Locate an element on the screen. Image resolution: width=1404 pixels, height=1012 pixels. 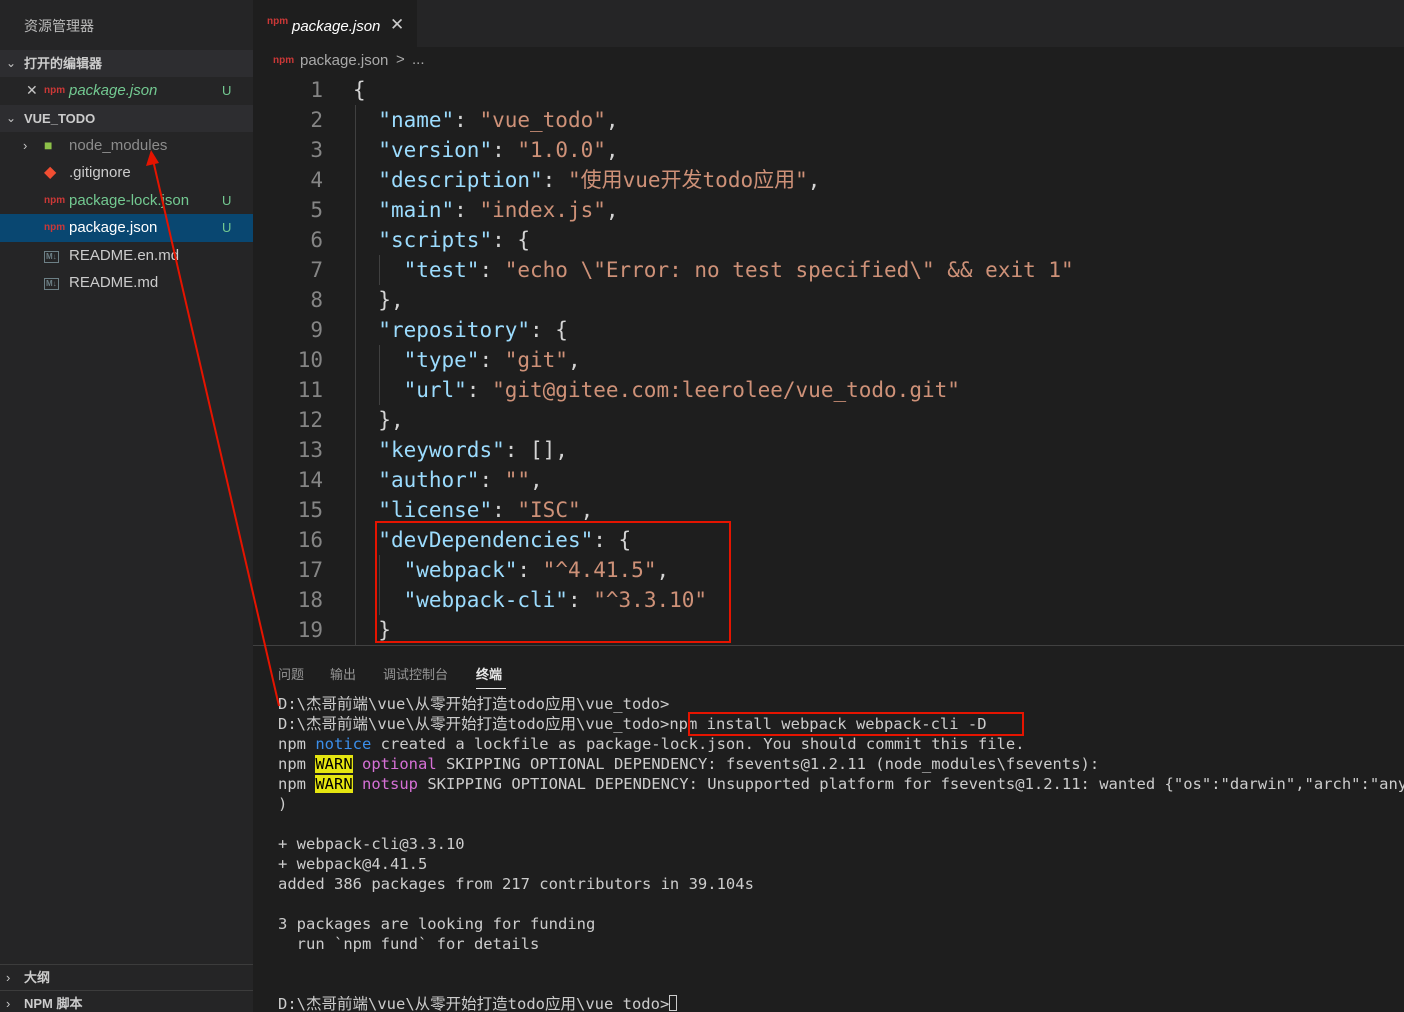
folder-icon: ■ is located at coordinates (48, 144).